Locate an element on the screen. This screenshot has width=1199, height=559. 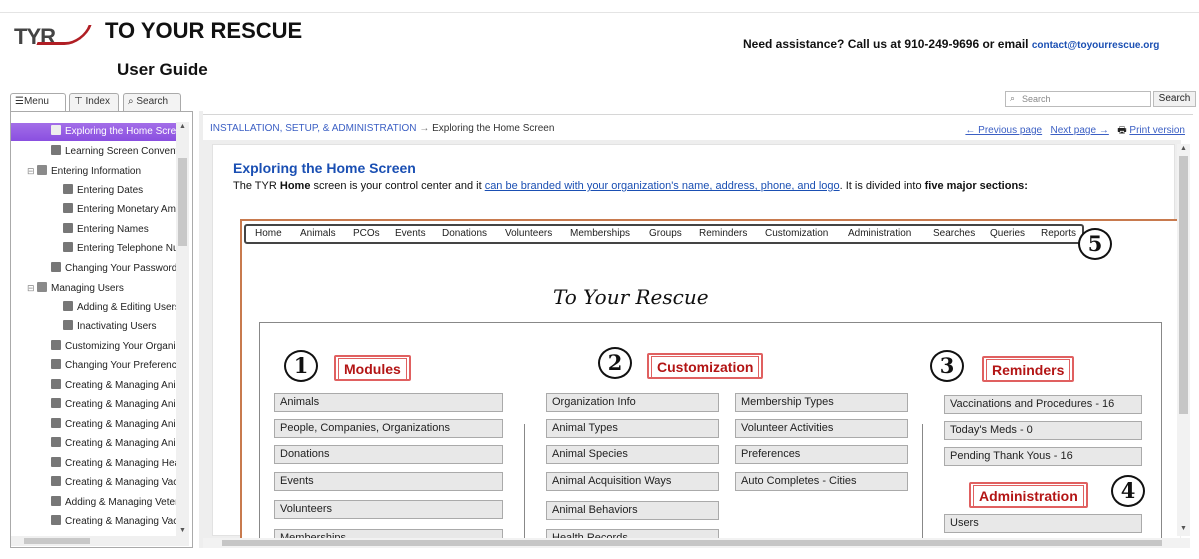
shot-button: Animal Acquisition Ways is located at coordinates (632, 481).